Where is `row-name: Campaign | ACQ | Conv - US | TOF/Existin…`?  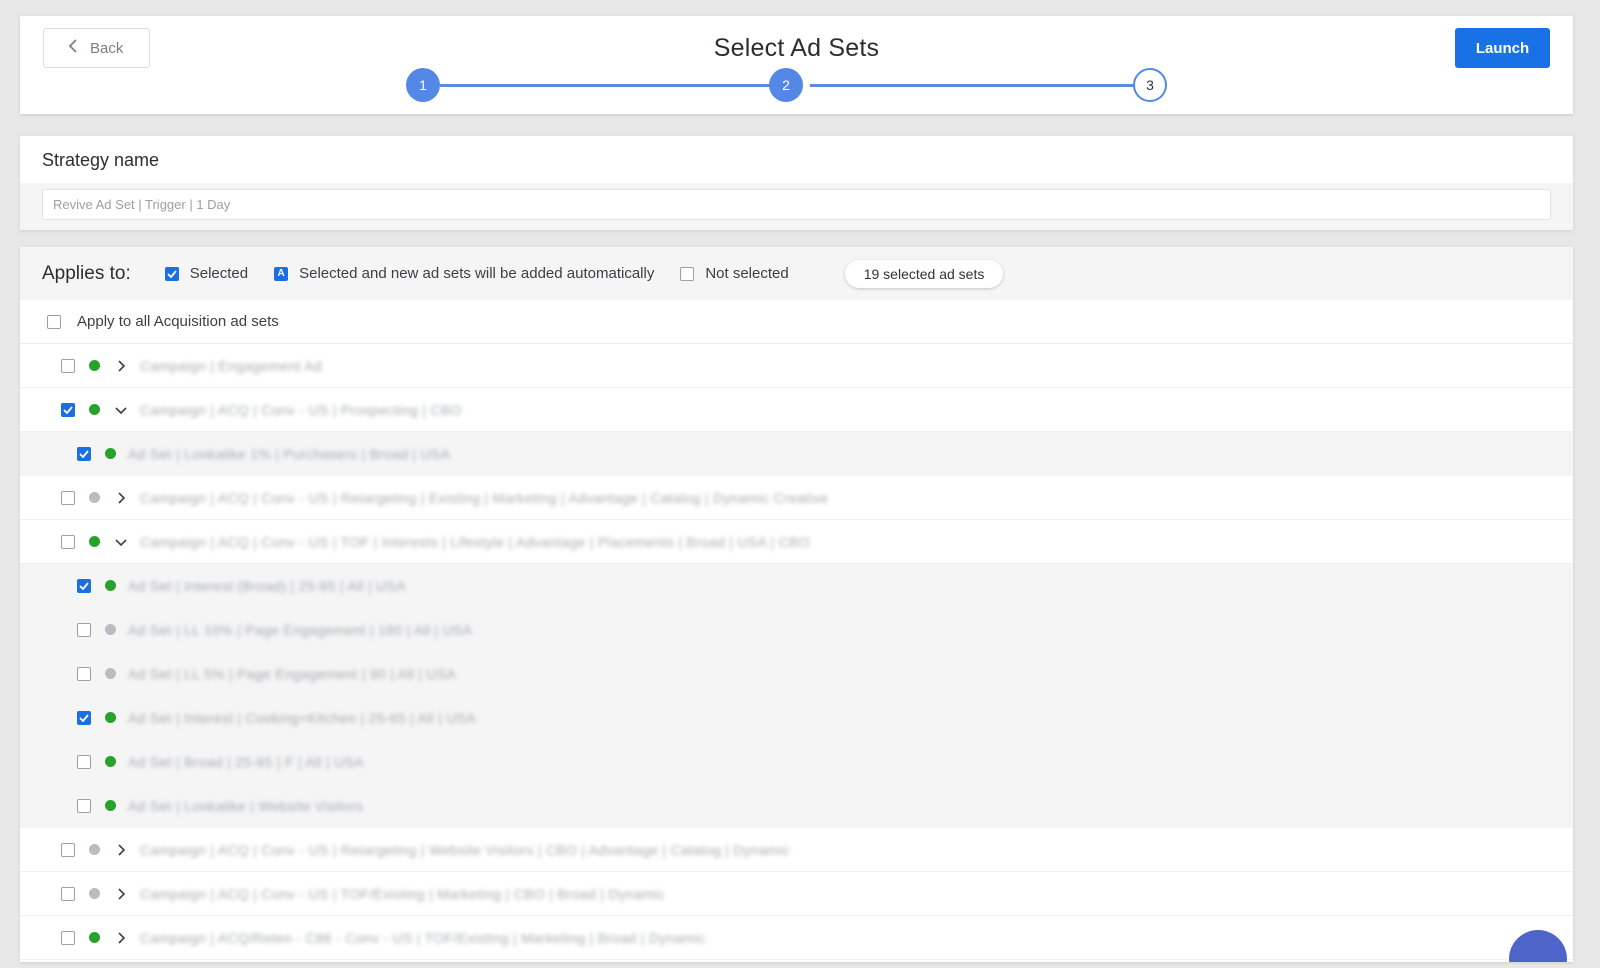
row-name: Campaign | ACQ | Conv - US | TOF/Existin… is located at coordinates (402, 893).